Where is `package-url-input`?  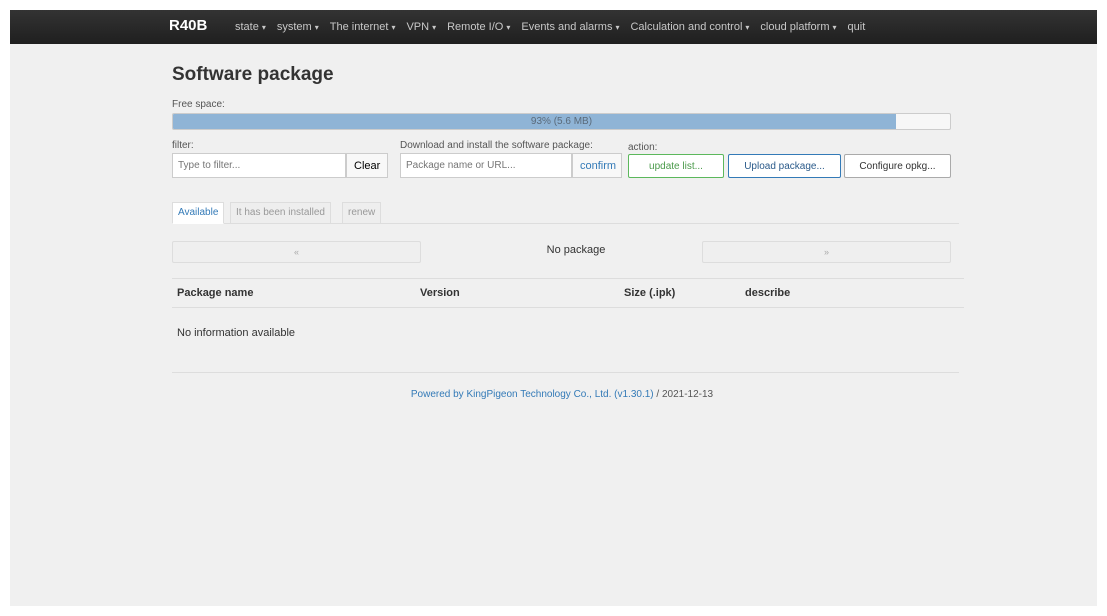
package-url-input is located at coordinates (486, 165).